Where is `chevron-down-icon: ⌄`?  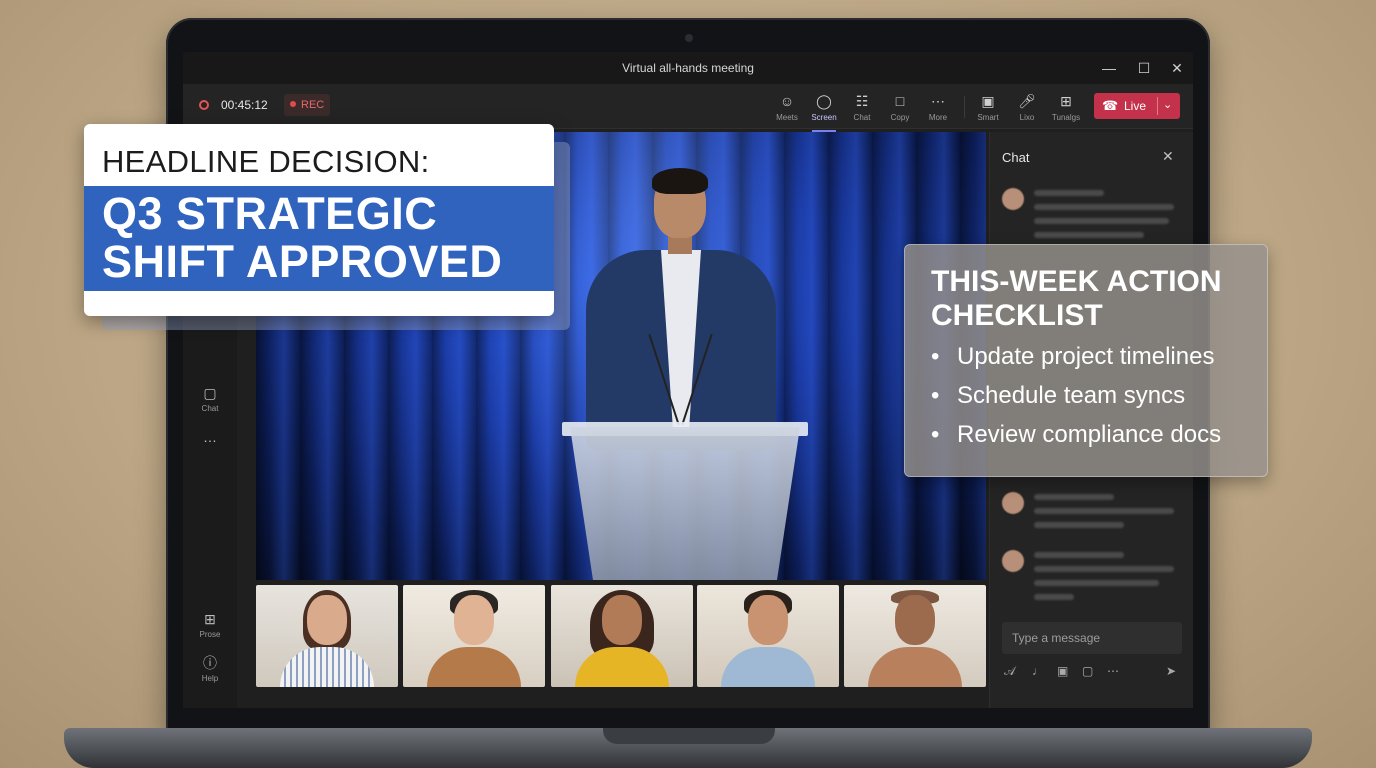 chevron-down-icon: ⌄ is located at coordinates (1167, 104).